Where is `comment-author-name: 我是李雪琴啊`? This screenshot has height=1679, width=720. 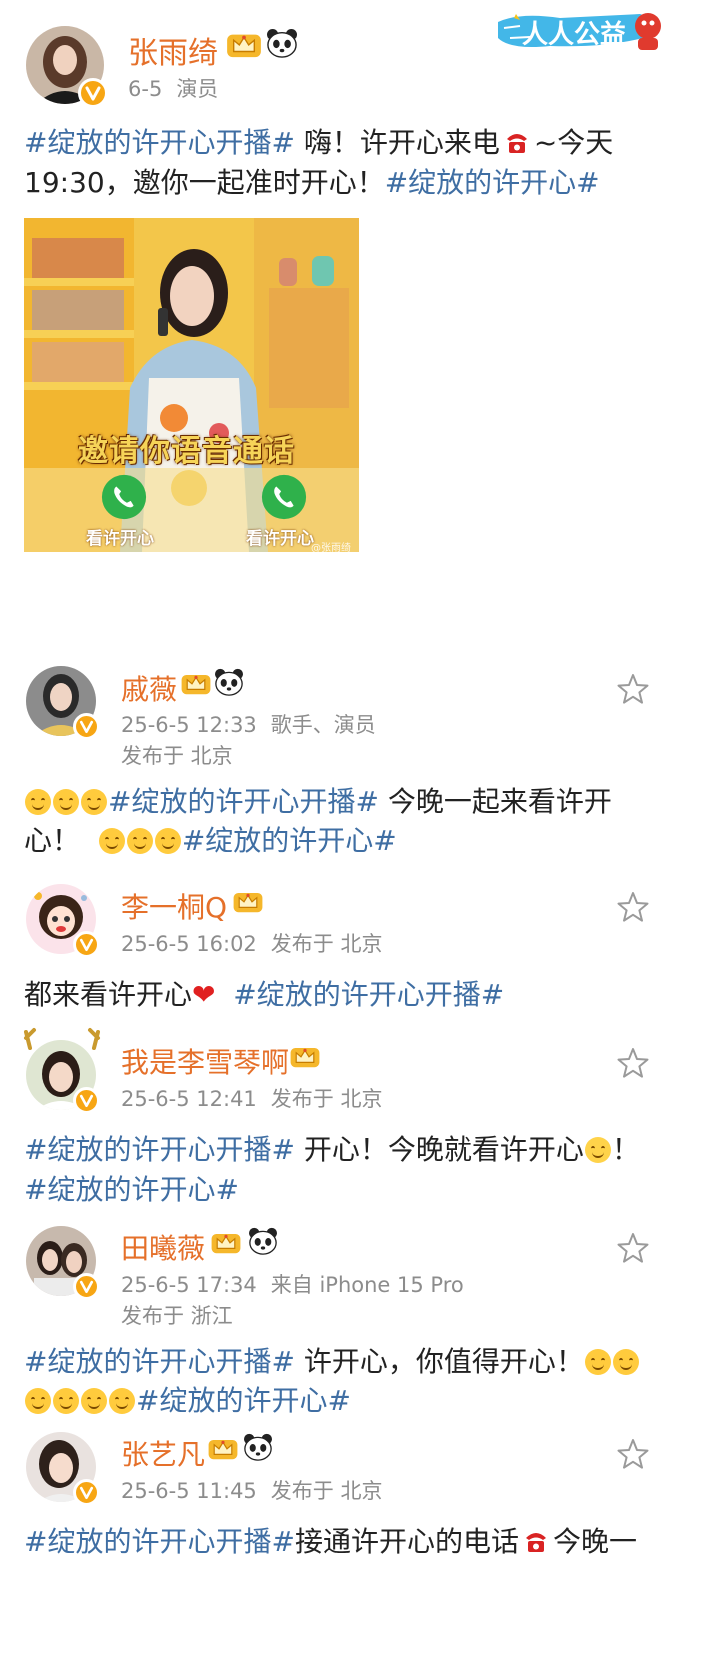 comment-author-name: 我是李雪琴啊 is located at coordinates (205, 1061).